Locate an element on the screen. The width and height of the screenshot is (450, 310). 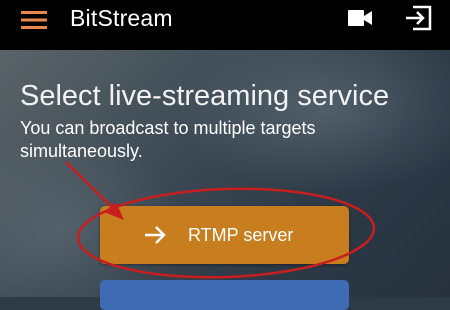
exit-icon is located at coordinates (419, 18).